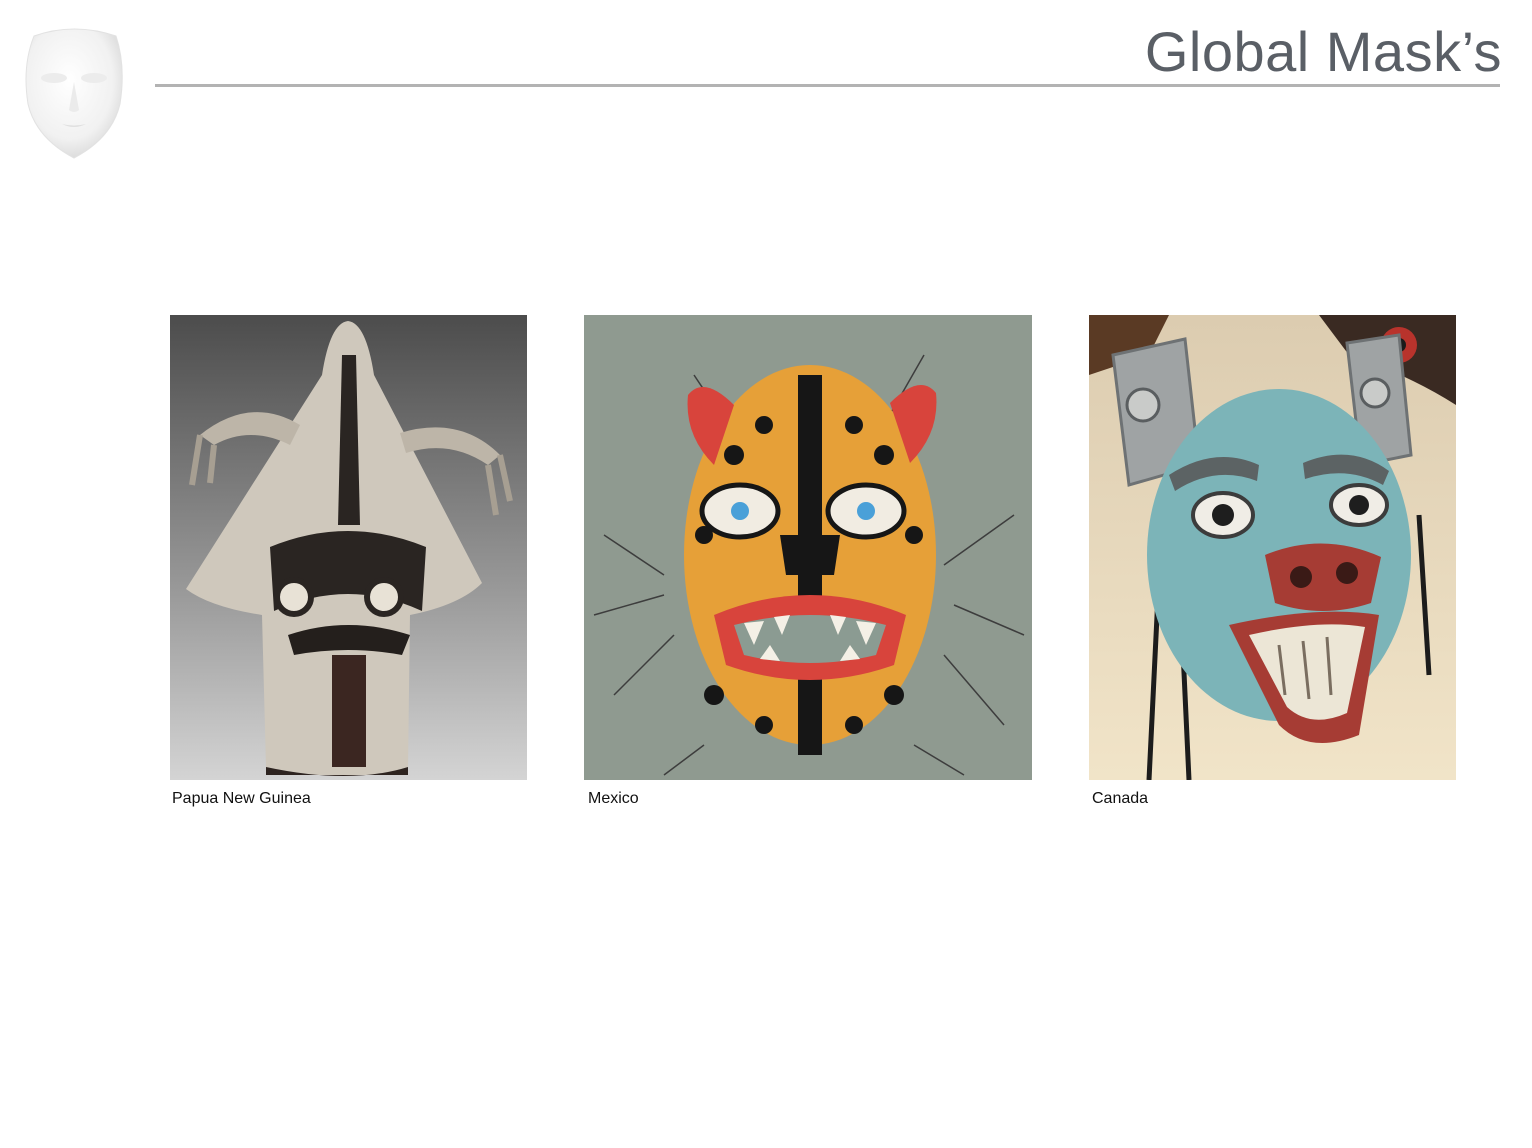 The image size is (1532, 1148). Describe the element at coordinates (1120, 798) in the screenshot. I see `caption-canada: Canada` at that location.